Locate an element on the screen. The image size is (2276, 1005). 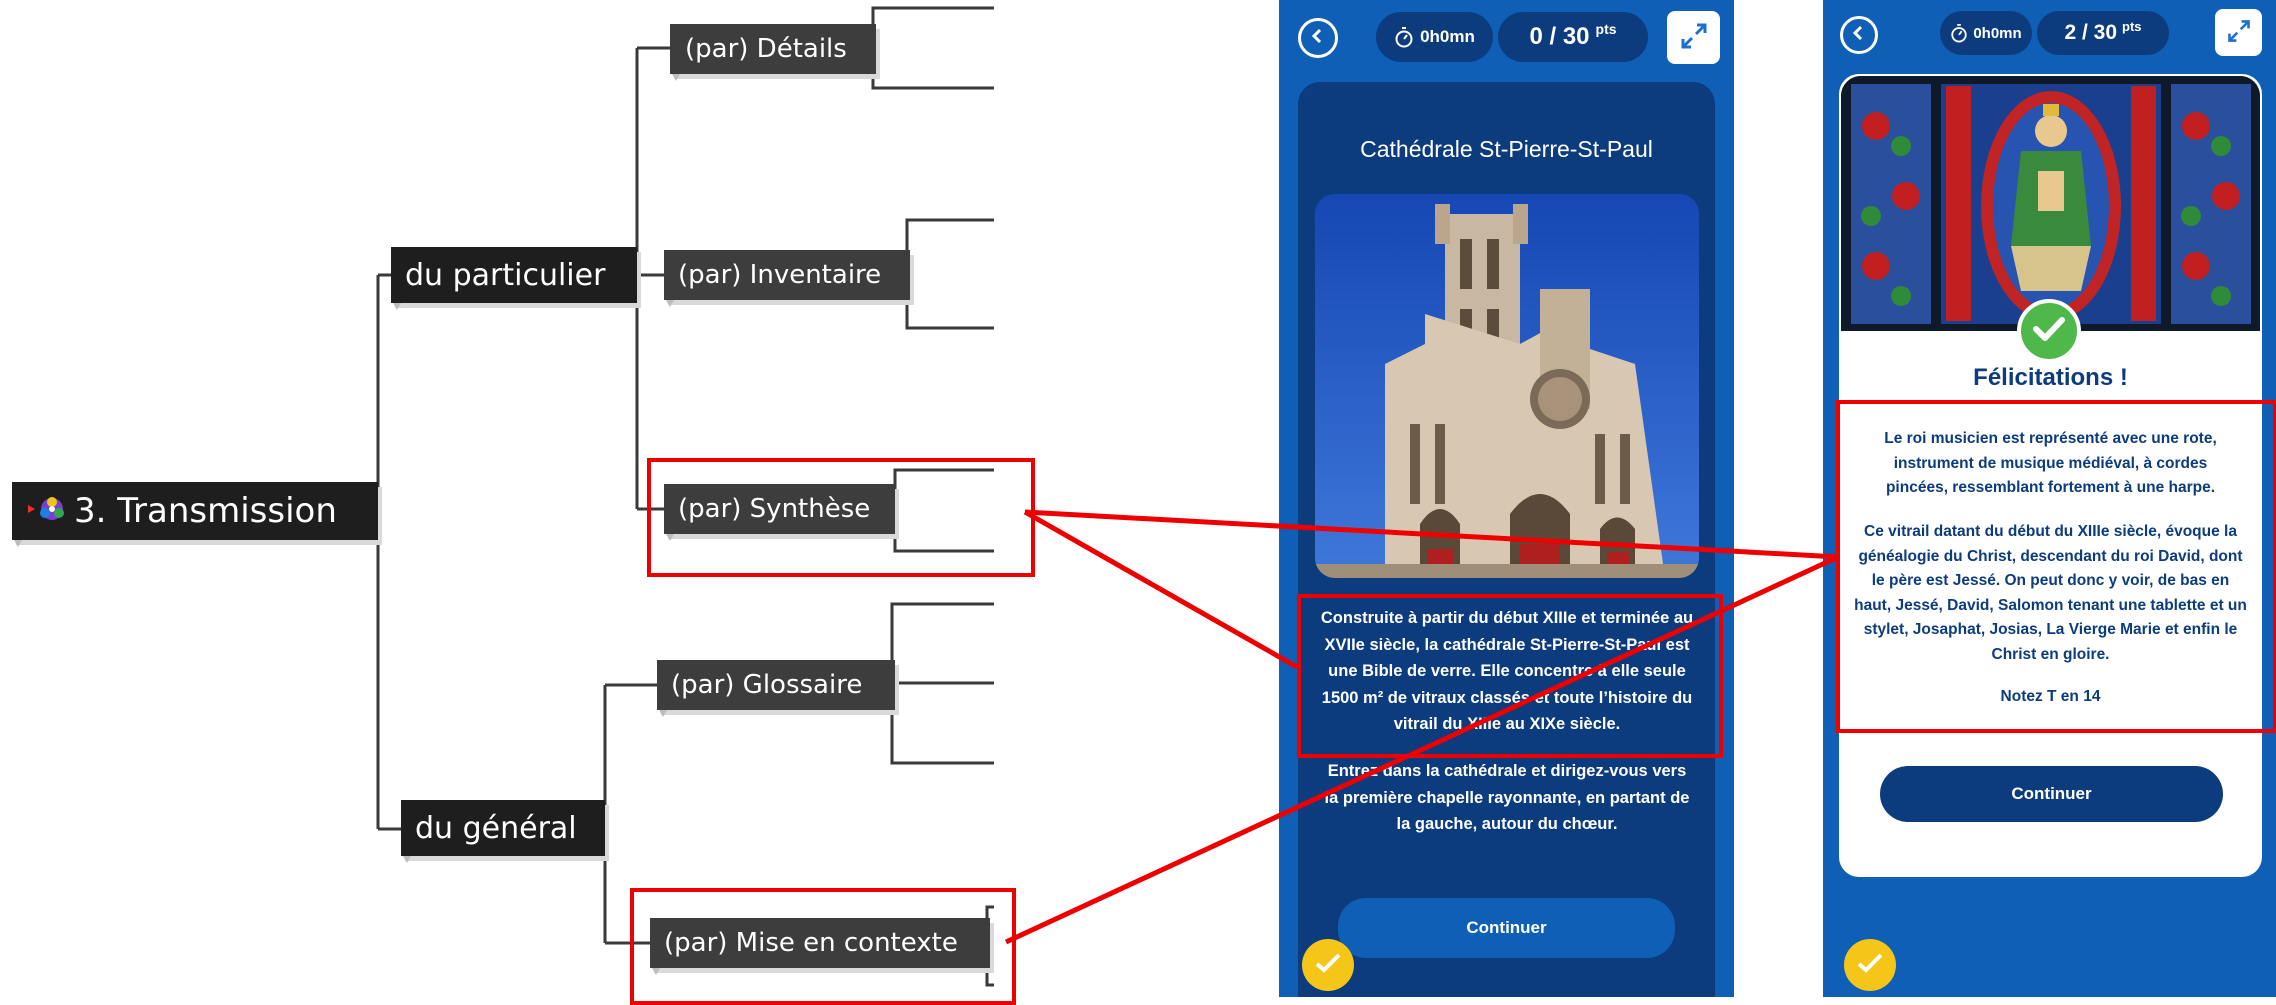
highlight-description is located at coordinates (1510, 676).